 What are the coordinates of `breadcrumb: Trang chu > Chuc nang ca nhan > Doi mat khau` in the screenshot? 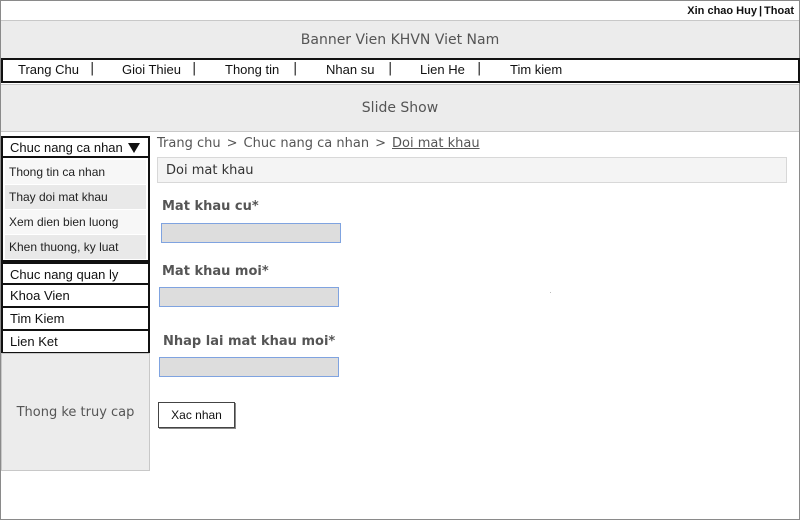 It's located at (318, 143).